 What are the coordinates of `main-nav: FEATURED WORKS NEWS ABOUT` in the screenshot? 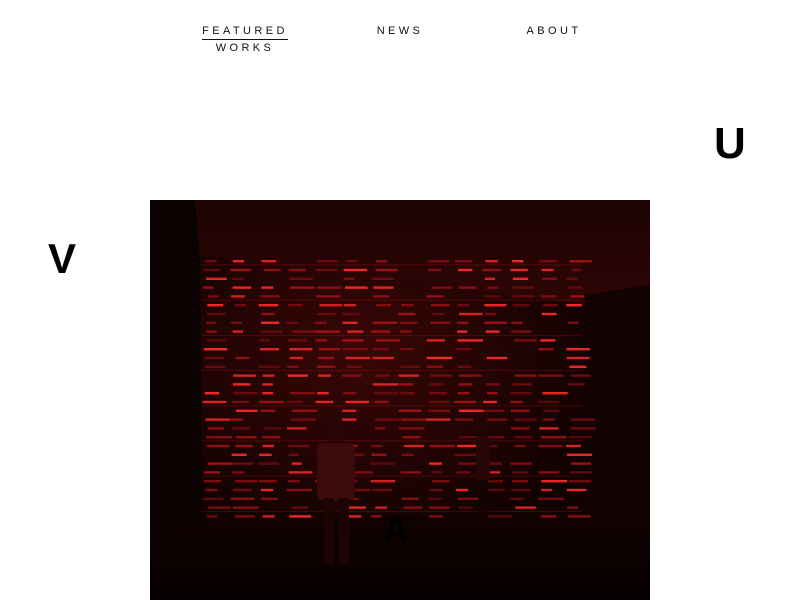 It's located at (400, 35).